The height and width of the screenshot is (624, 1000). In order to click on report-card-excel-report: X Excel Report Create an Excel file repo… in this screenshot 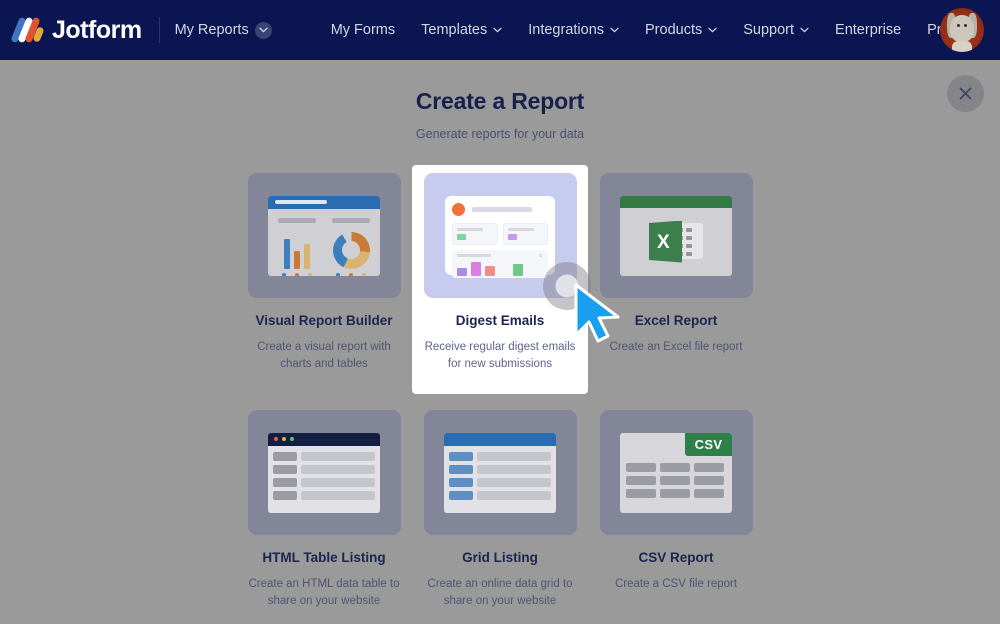, I will do `click(676, 279)`.